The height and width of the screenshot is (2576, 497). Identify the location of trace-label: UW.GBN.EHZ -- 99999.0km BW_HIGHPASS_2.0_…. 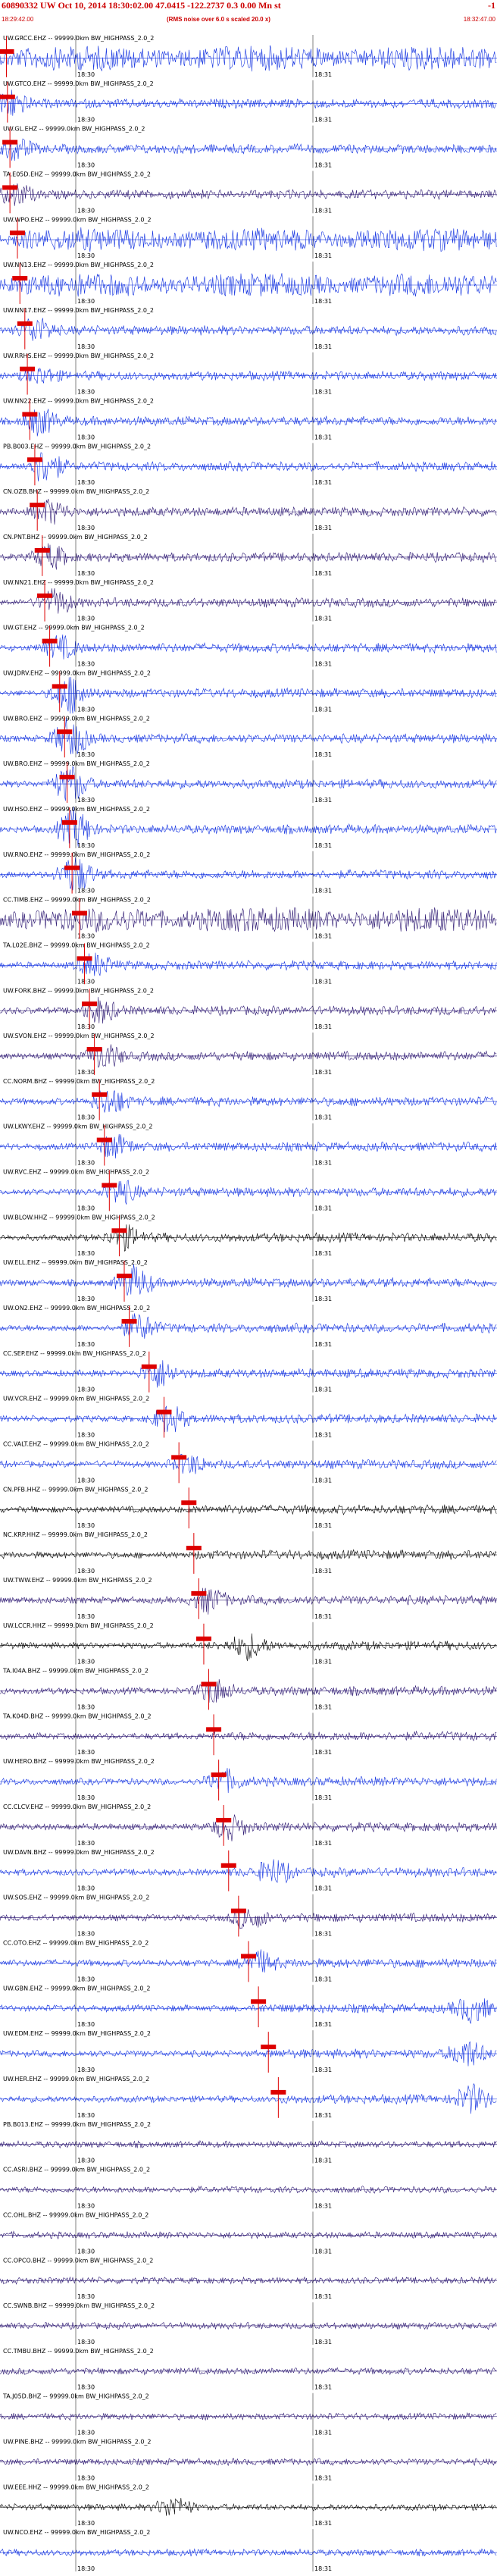
(77, 1988).